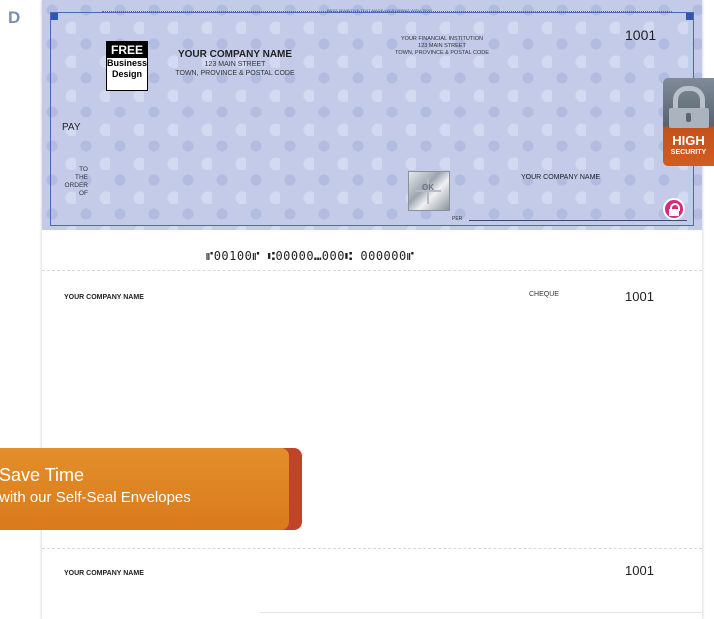 Image resolution: width=714 pixels, height=619 pixels. What do you see at coordinates (95, 497) in the screenshot?
I see `banner-subtitle: with our Self-Seal Envelopes` at bounding box center [95, 497].